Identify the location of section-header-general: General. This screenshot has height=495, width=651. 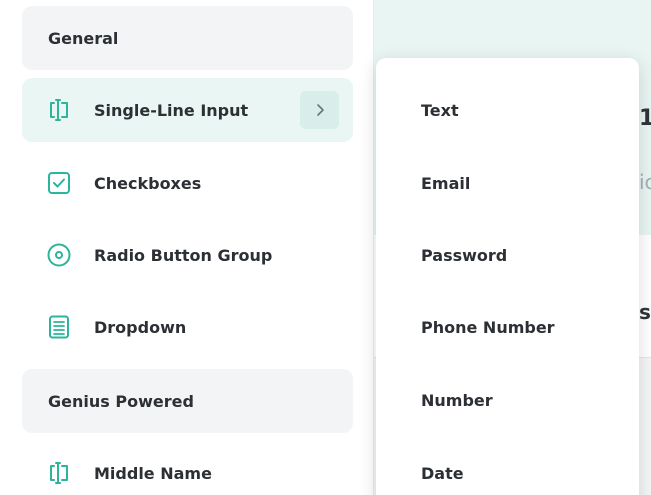
(187, 38).